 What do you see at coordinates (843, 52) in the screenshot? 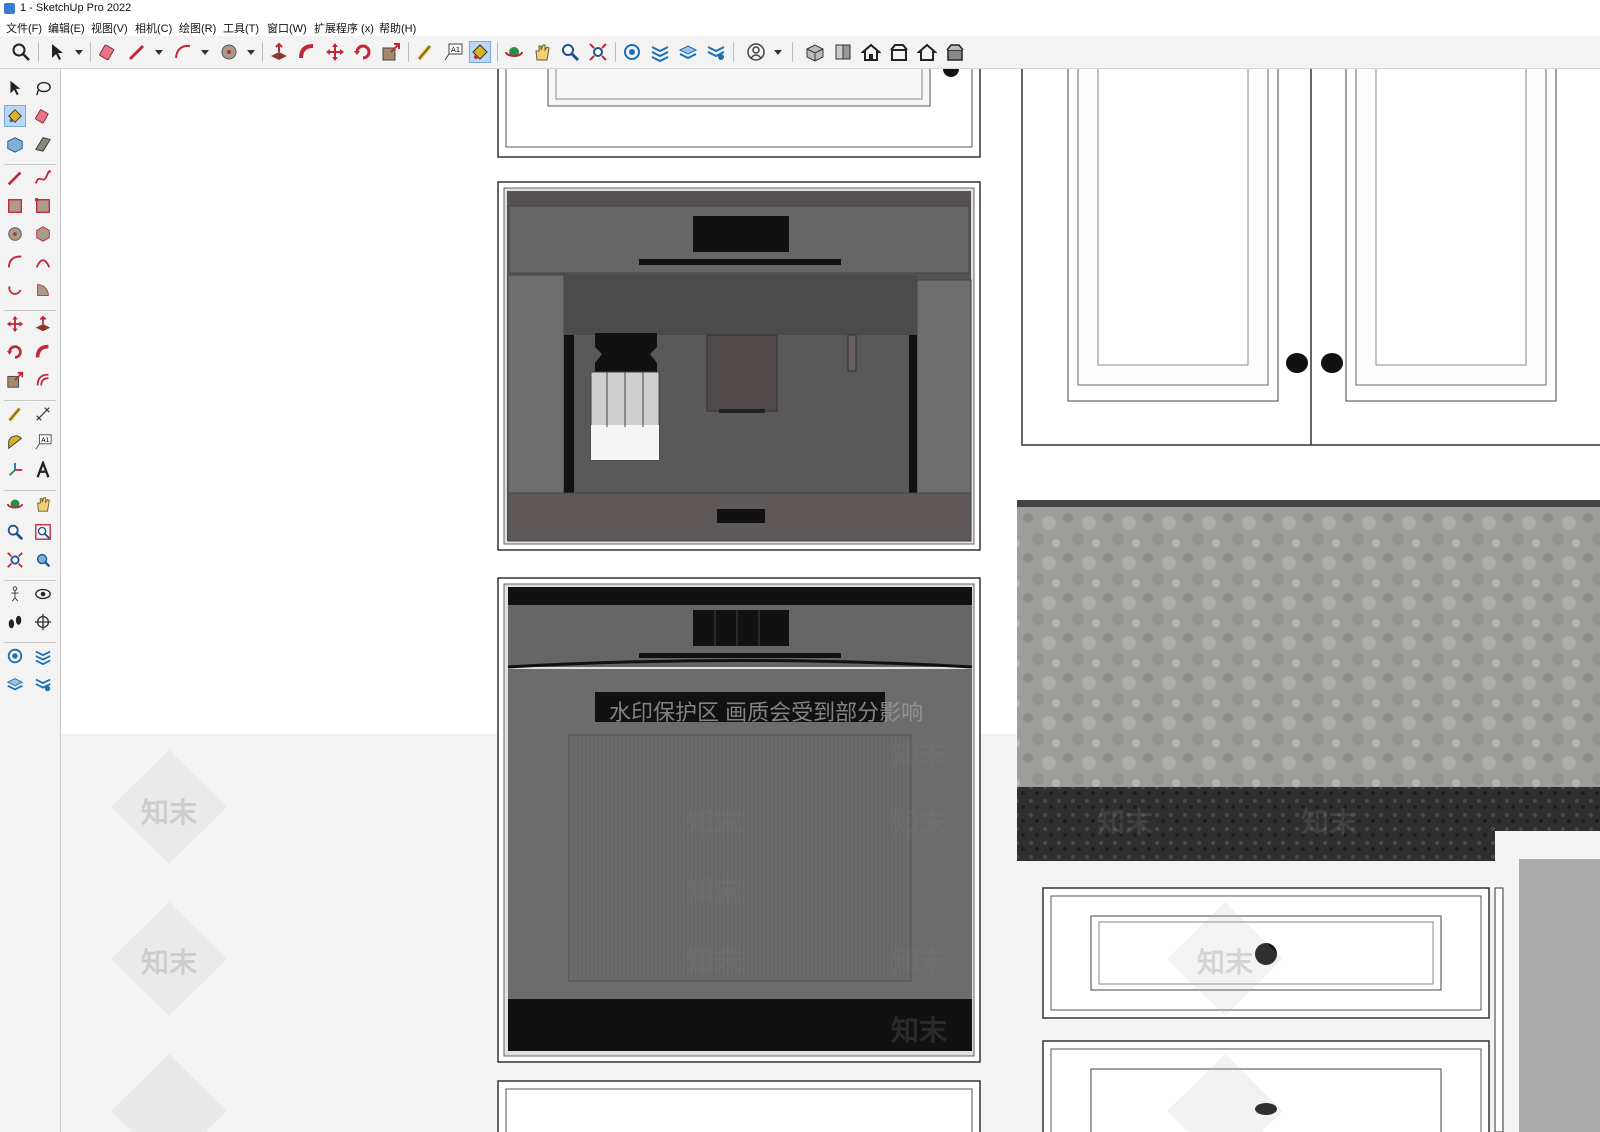
I see `top-view-icon` at bounding box center [843, 52].